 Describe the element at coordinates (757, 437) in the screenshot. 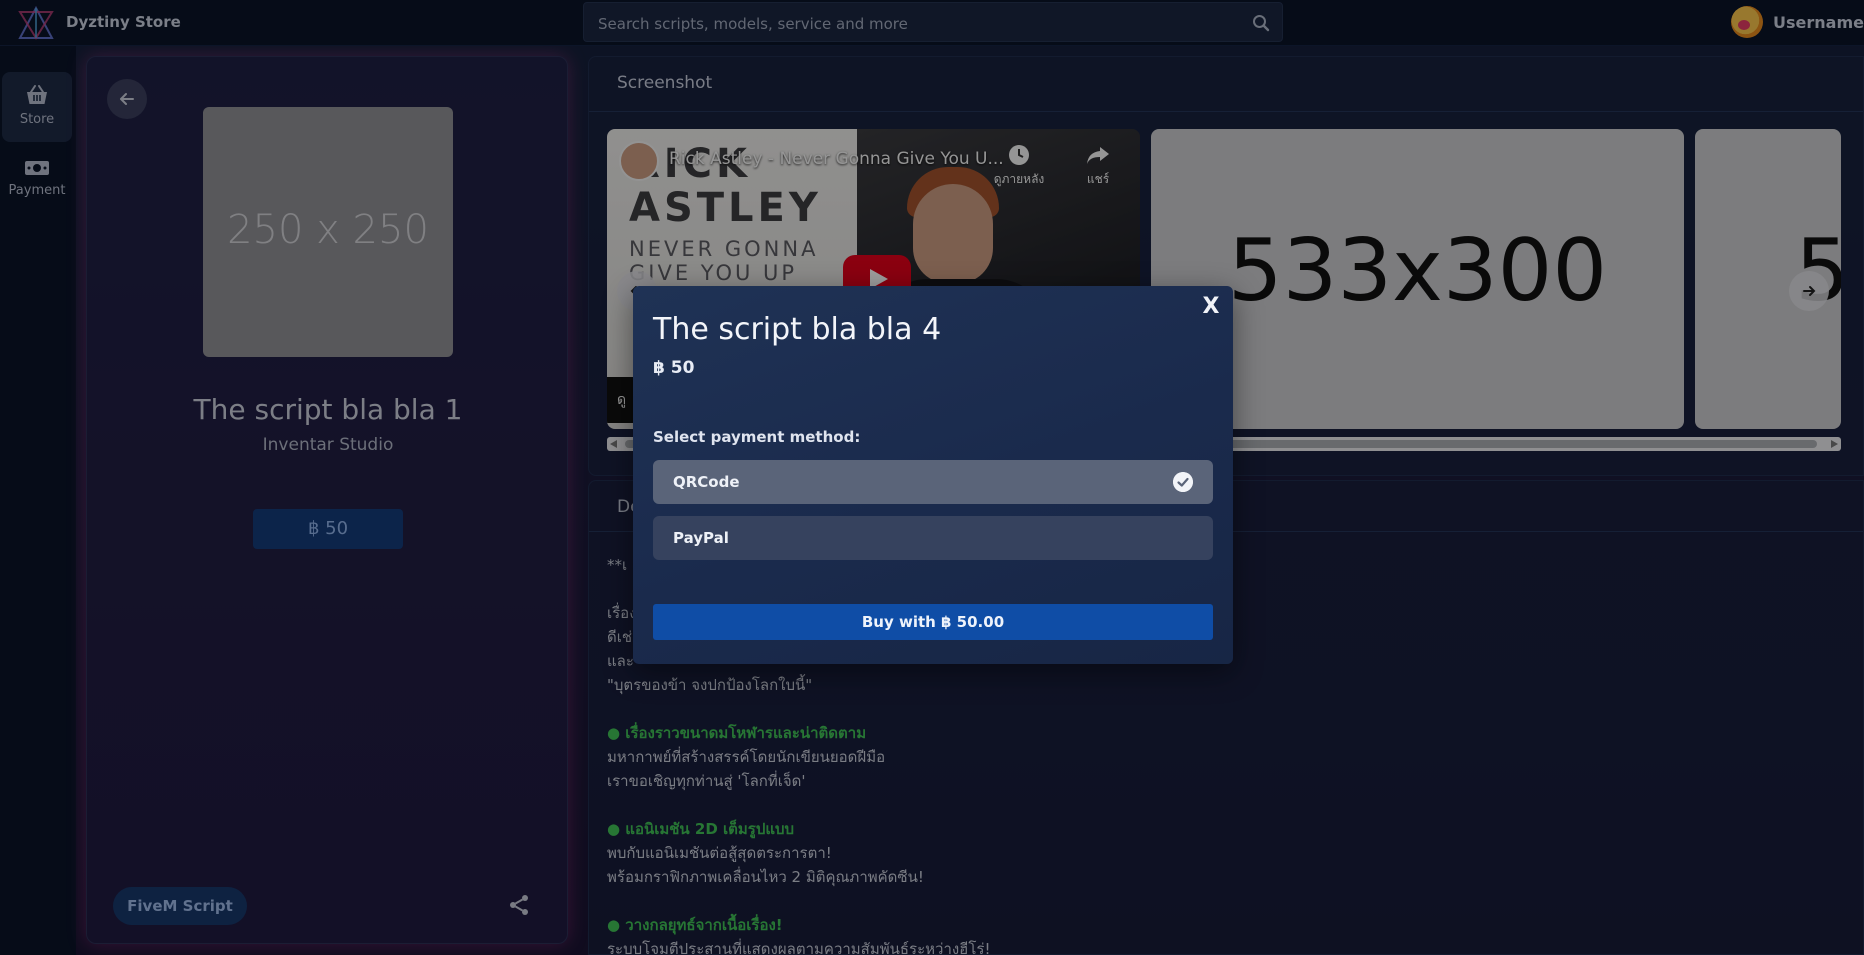

I see `payment-method-label: Select payment method:` at that location.